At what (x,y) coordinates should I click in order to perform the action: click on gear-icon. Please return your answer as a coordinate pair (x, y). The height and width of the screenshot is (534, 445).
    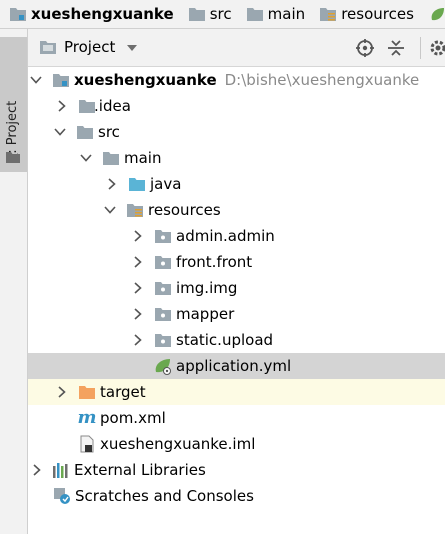
    Looking at the image, I should click on (436, 48).